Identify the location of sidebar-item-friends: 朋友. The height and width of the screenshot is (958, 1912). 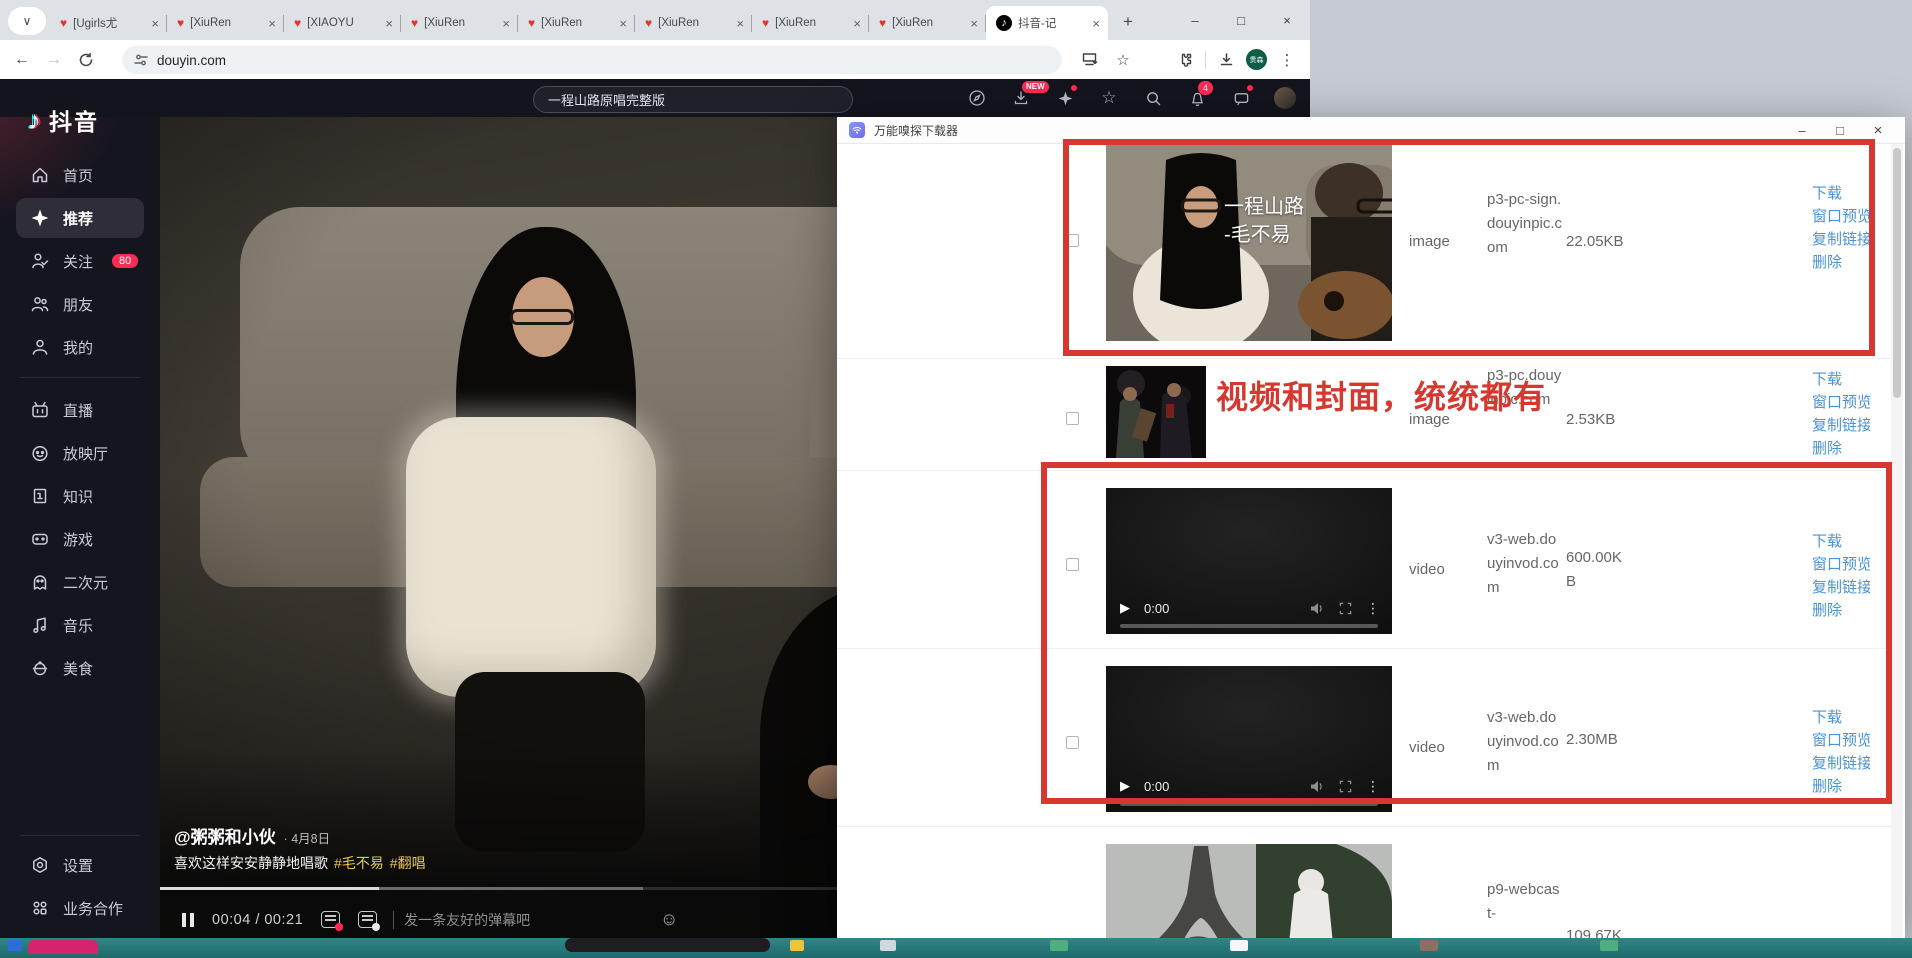
(80, 304).